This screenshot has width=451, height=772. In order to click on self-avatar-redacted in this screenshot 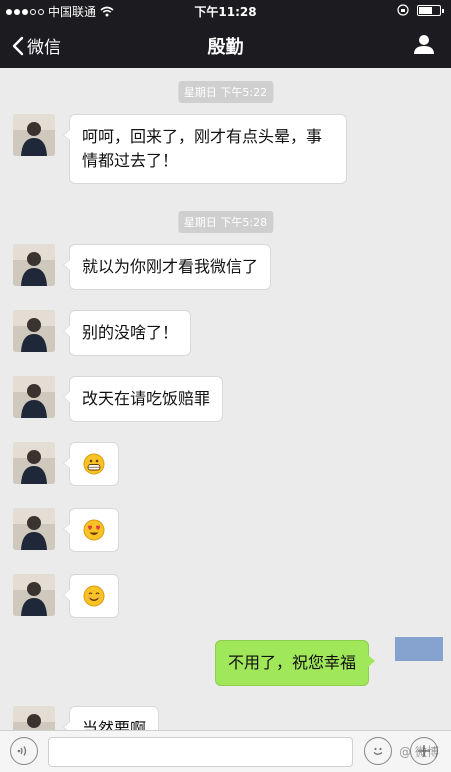, I will do `click(419, 649)`.